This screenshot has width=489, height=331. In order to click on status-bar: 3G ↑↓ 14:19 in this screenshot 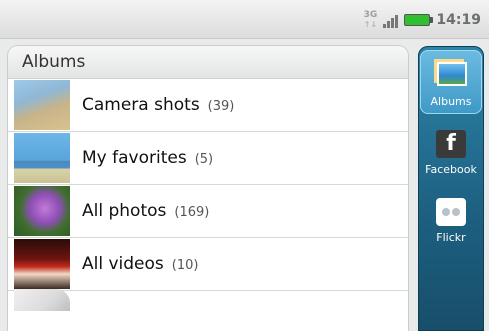, I will do `click(244, 19)`.